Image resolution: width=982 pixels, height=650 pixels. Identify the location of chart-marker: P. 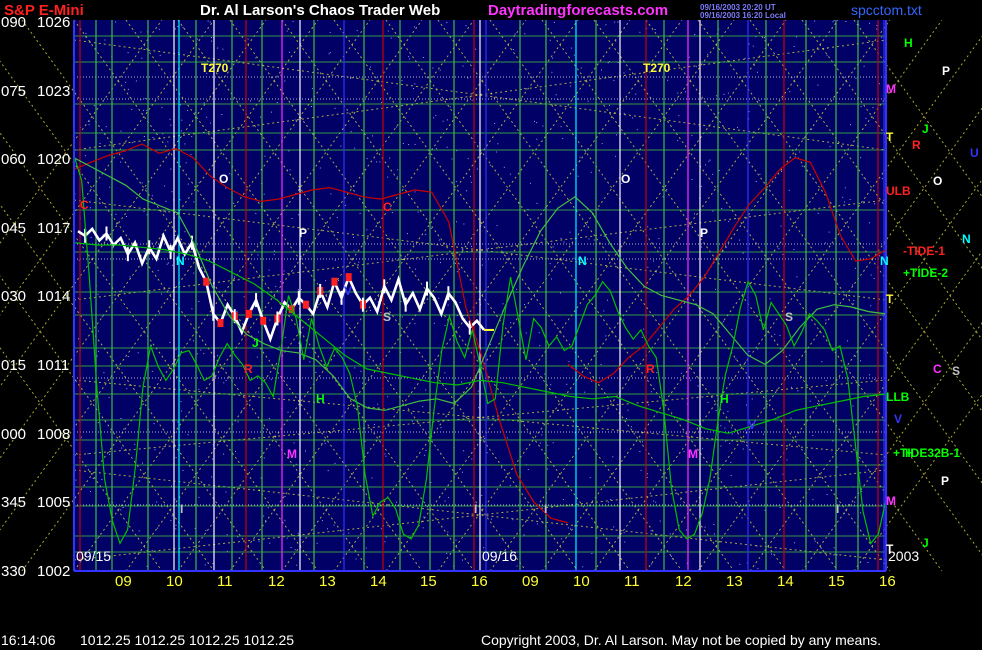
(704, 233).